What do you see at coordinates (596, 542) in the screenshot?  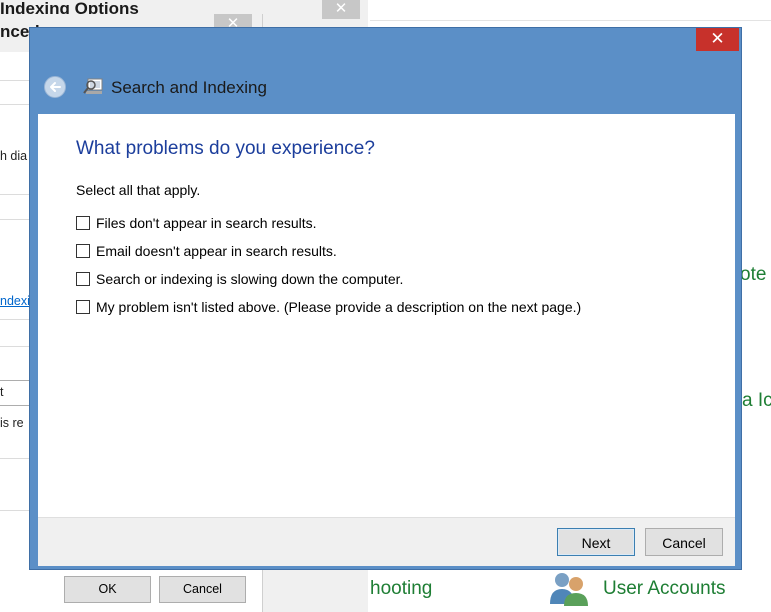 I see `next-button: Next` at bounding box center [596, 542].